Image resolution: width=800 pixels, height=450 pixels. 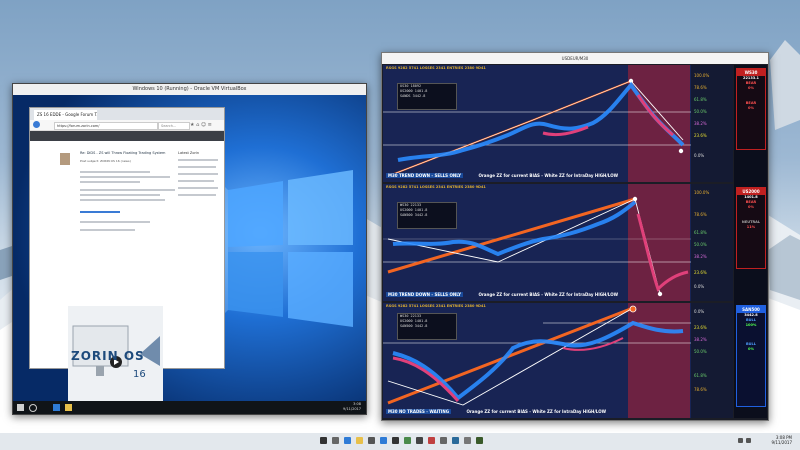 What do you see at coordinates (751, 228) in the screenshot?
I see `status-box-us2000: US2000 1401.8 BEAR 0% NEUTRAL 11%` at bounding box center [751, 228].